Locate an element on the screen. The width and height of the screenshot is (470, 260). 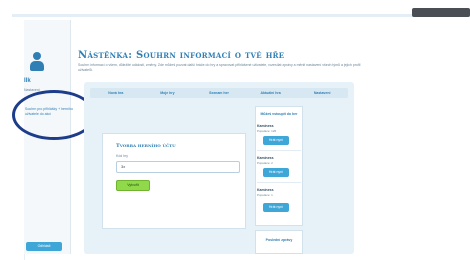
games-panel-title: Můžeš vstoupit do her is located at coordinates (279, 114).